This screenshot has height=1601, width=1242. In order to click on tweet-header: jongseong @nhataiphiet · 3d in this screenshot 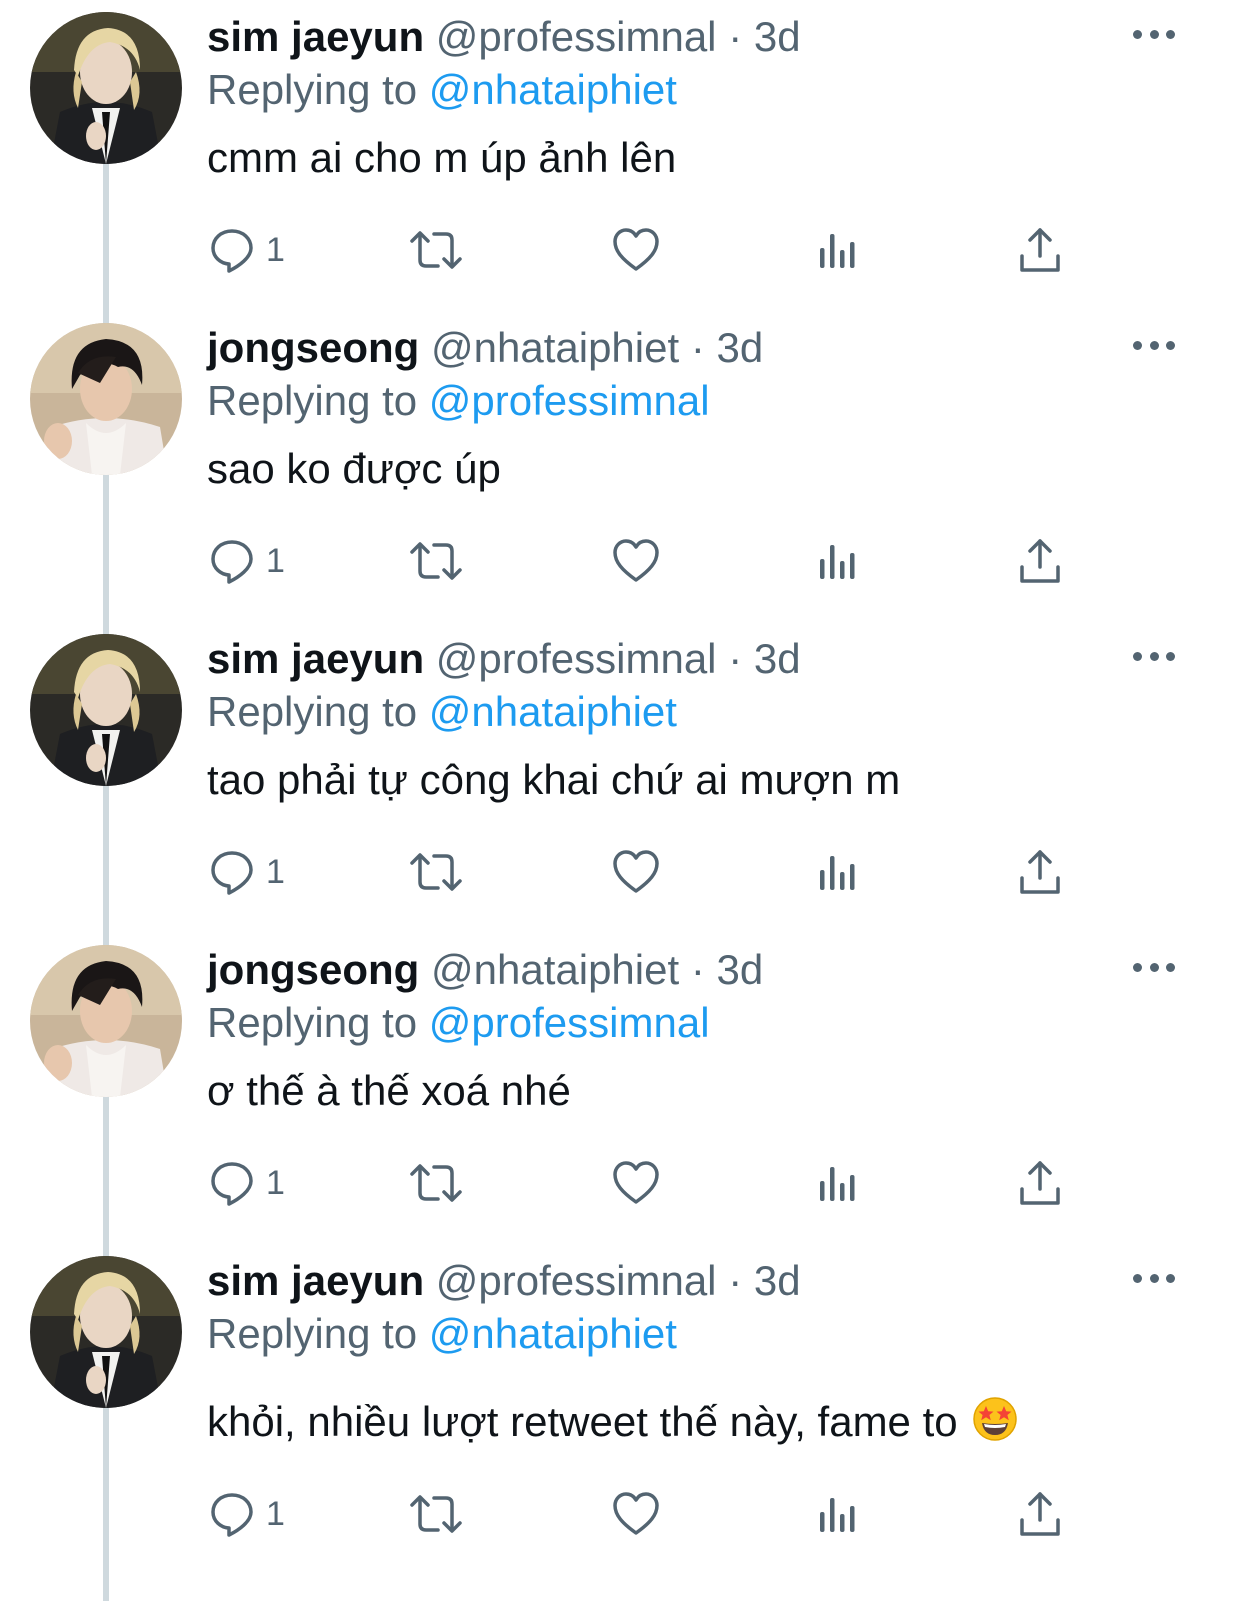, I will do `click(485, 970)`.